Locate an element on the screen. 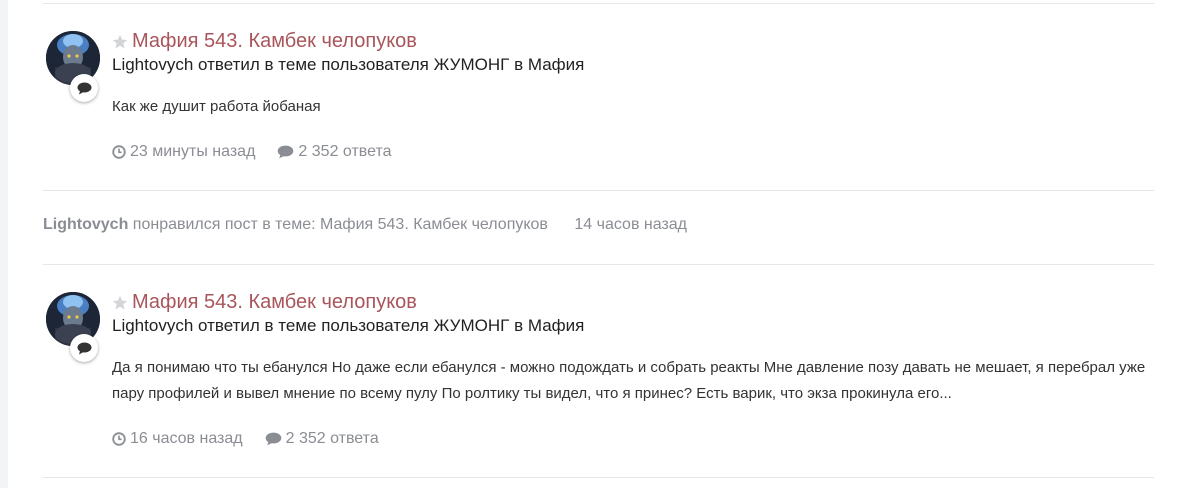  post-time: 16 часов назад is located at coordinates (186, 439).